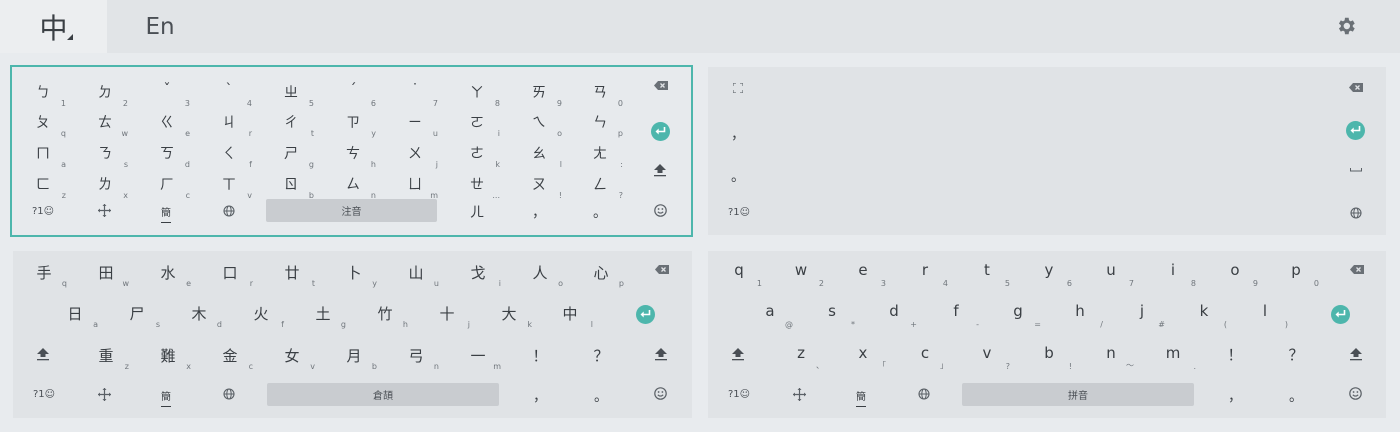  Describe the element at coordinates (1357, 269) in the screenshot. I see `backspace-icon` at that location.